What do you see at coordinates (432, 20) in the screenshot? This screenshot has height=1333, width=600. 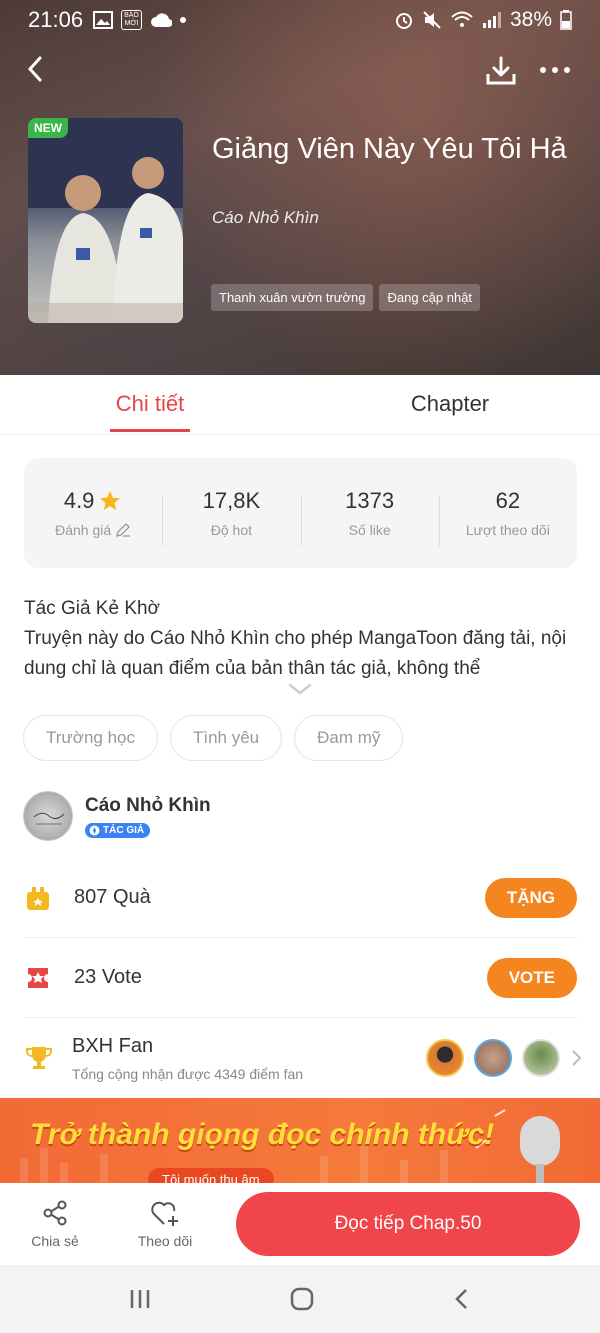 I see `mute-icon` at bounding box center [432, 20].